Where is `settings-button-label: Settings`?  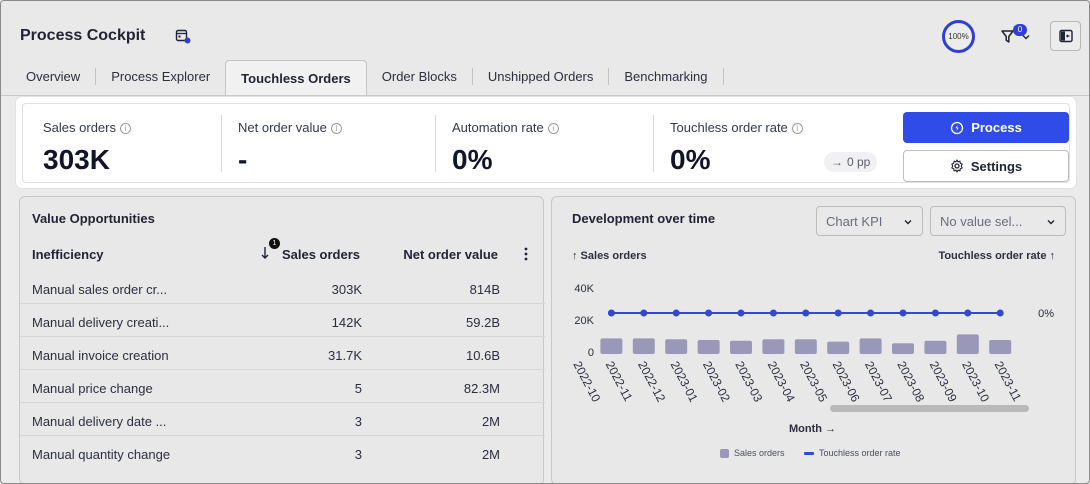 settings-button-label: Settings is located at coordinates (996, 166).